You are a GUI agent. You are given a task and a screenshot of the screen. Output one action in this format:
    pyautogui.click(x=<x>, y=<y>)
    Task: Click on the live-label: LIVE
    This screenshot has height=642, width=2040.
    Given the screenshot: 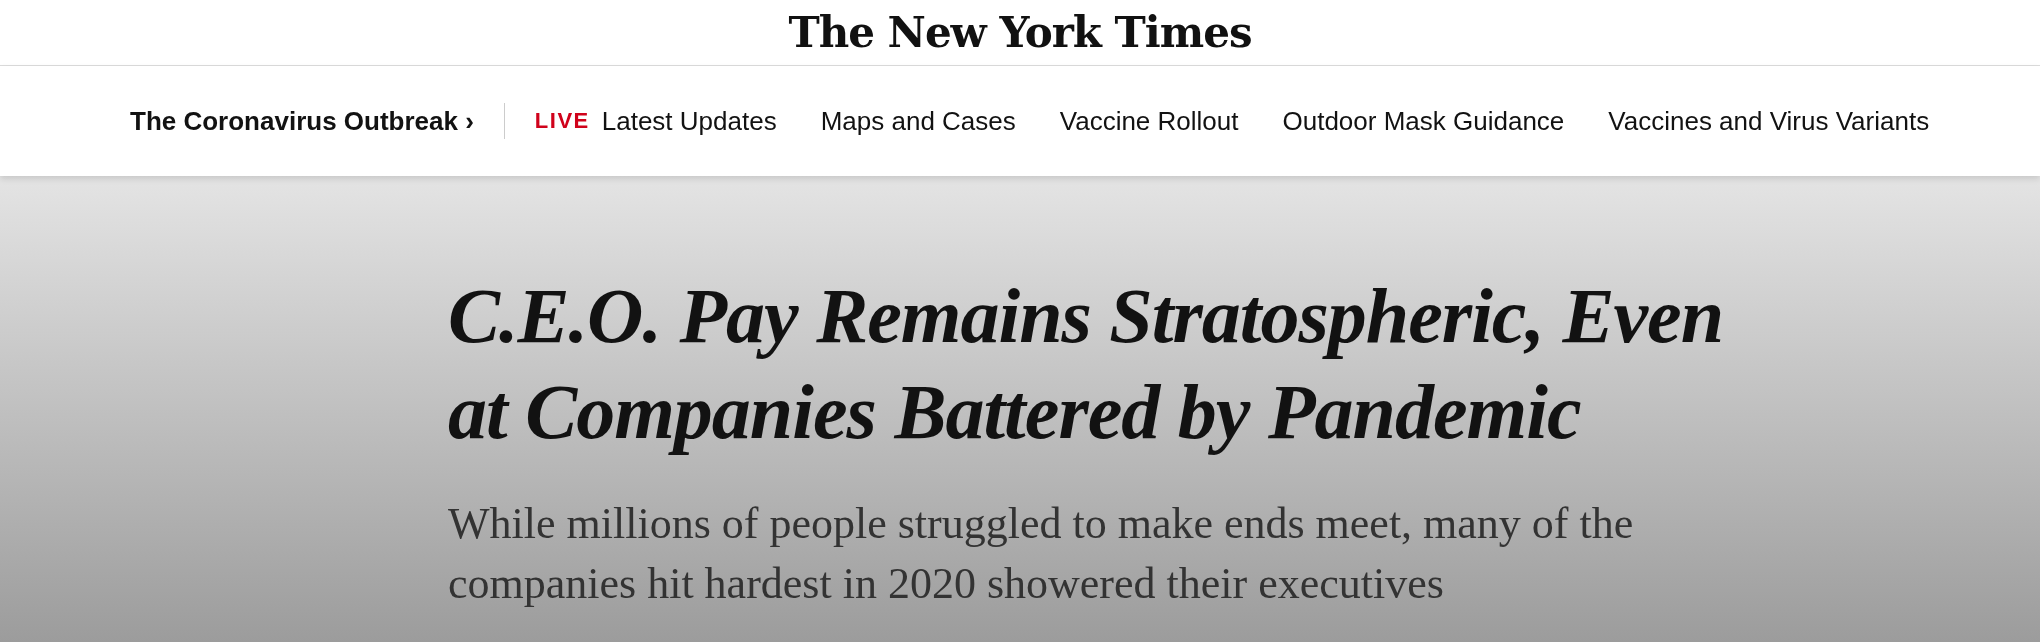 What is the action you would take?
    pyautogui.click(x=562, y=121)
    